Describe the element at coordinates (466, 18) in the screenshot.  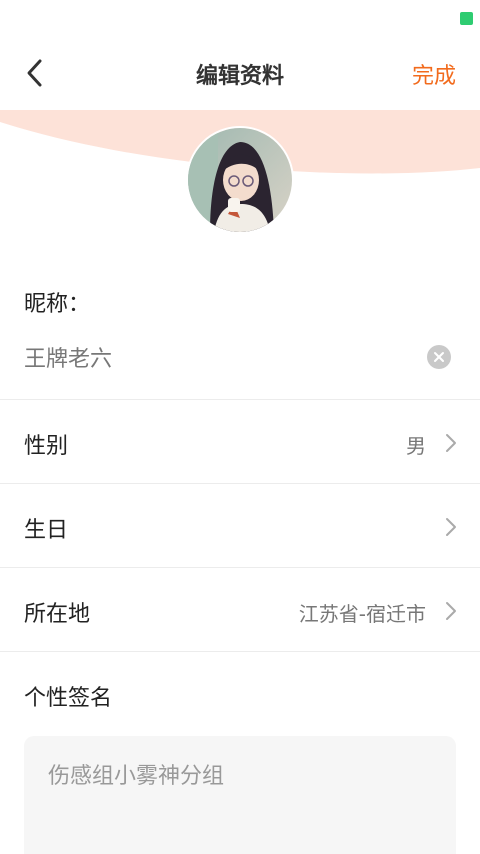
I see `status-indicator-icon` at that location.